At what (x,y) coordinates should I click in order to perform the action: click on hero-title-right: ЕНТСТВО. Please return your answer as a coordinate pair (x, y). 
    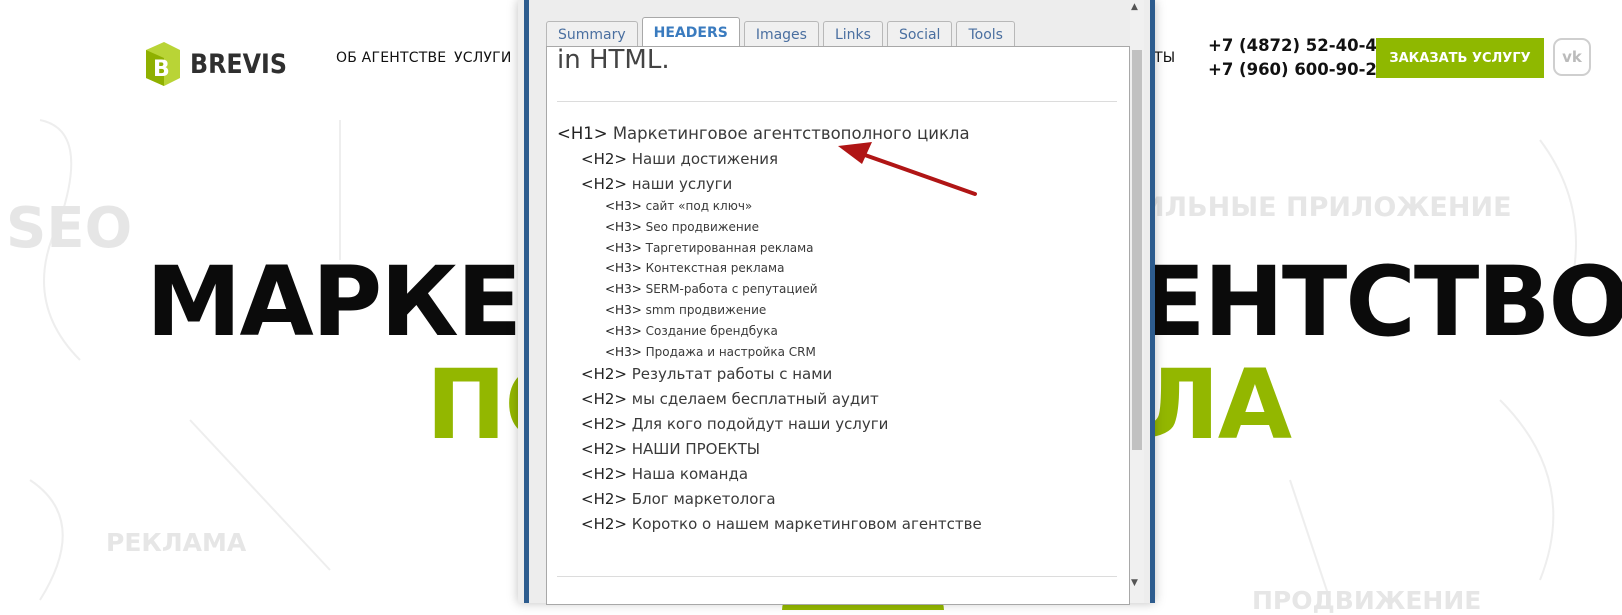
    Looking at the image, I should click on (1381, 302).